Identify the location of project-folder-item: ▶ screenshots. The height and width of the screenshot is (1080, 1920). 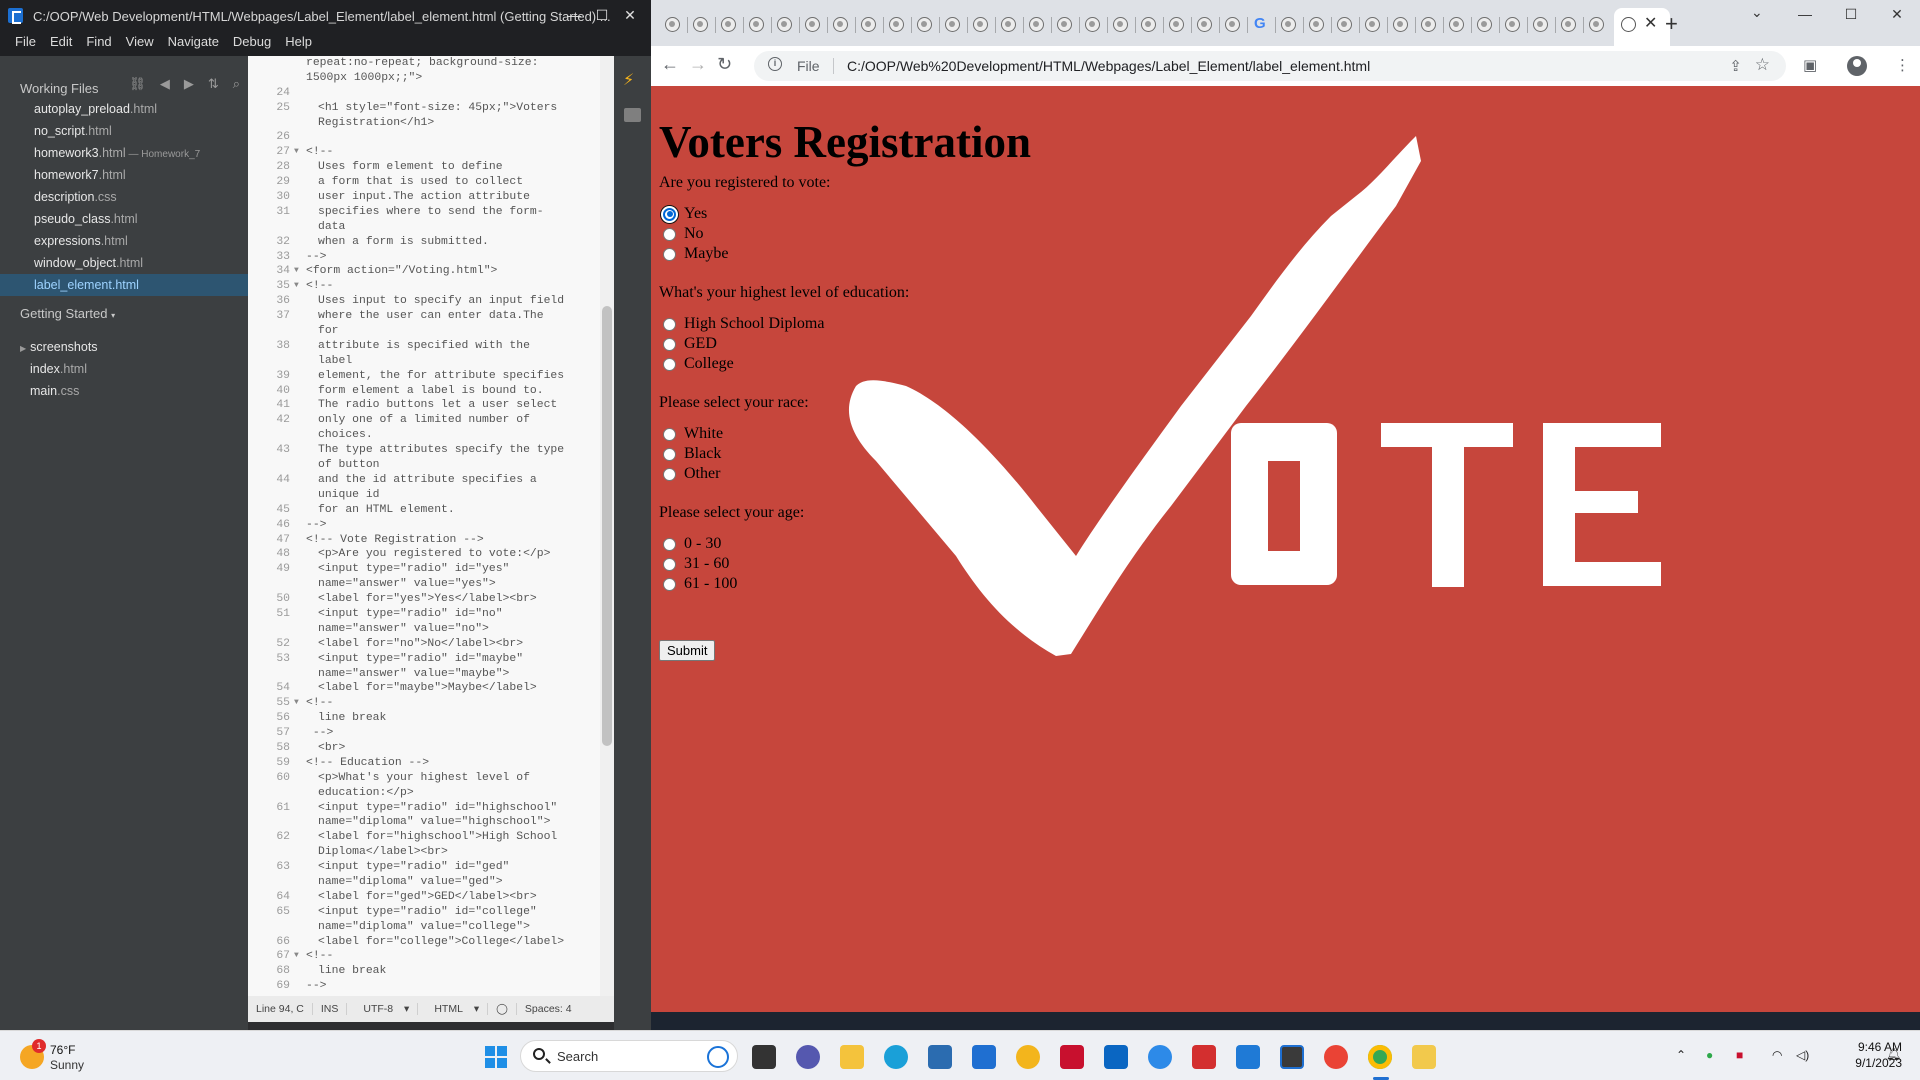
(124, 347).